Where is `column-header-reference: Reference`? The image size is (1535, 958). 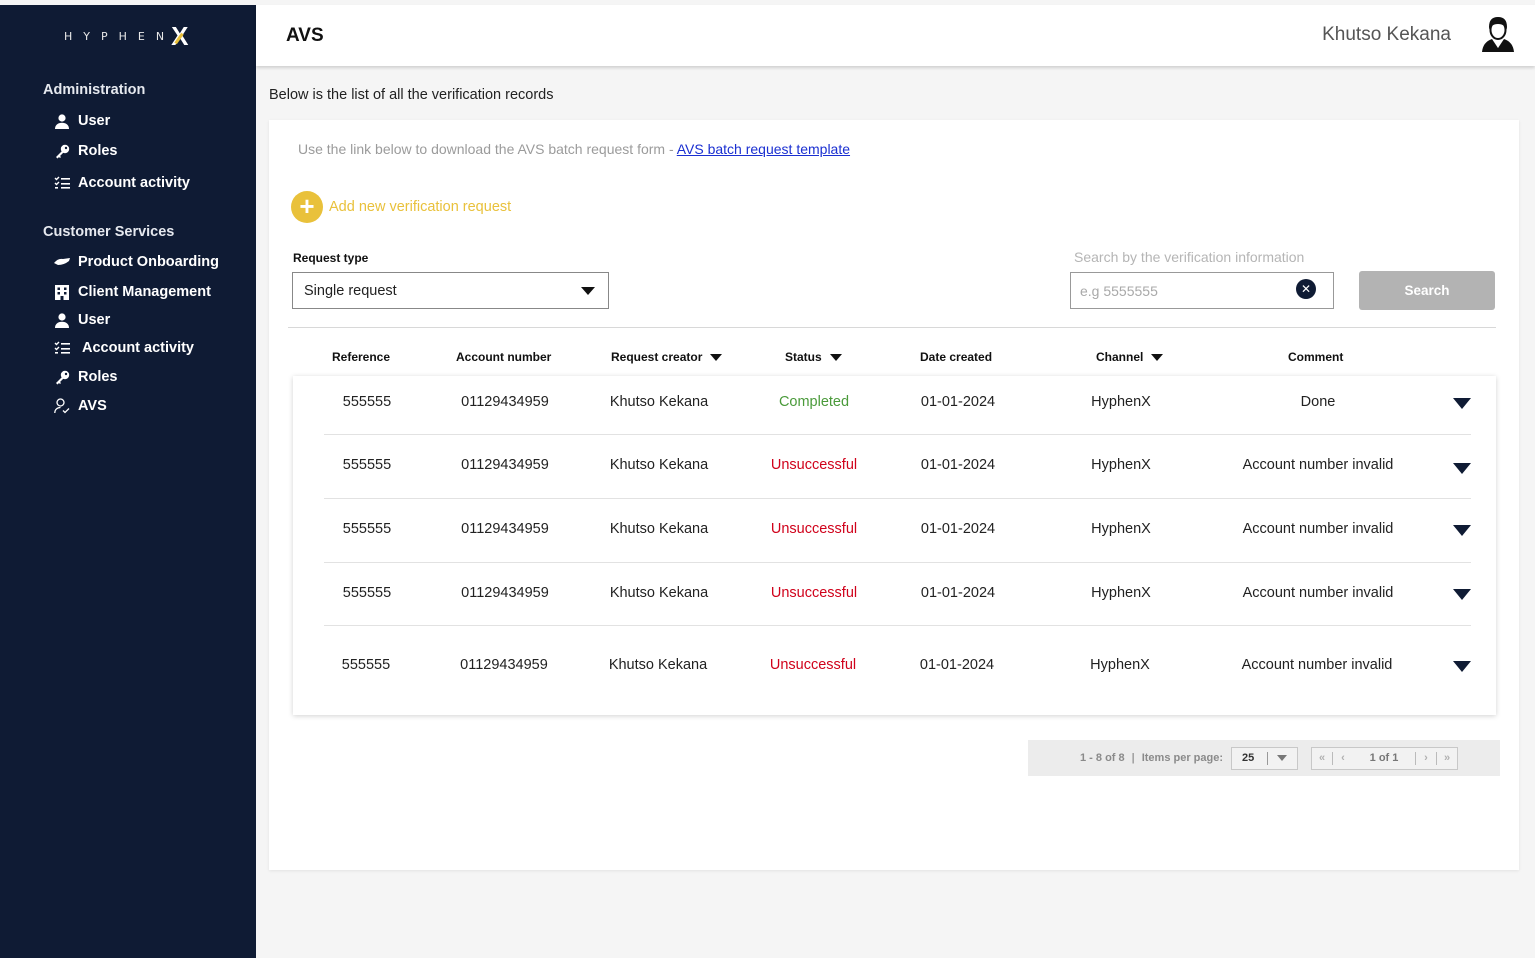 column-header-reference: Reference is located at coordinates (361, 357).